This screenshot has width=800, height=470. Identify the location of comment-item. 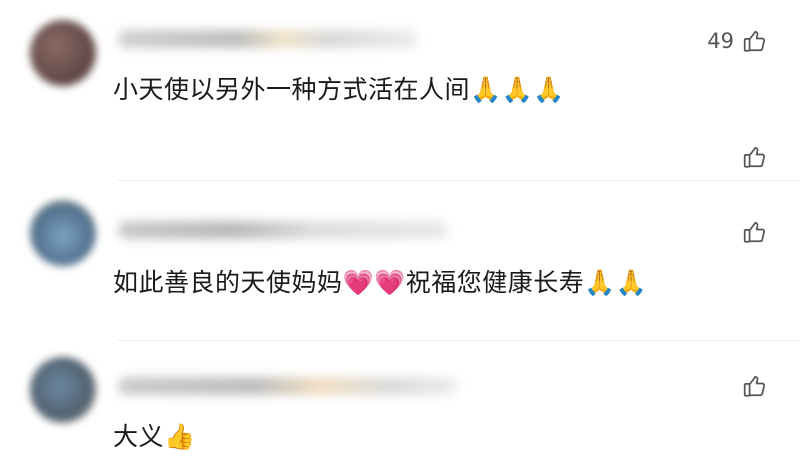
(400, 160).